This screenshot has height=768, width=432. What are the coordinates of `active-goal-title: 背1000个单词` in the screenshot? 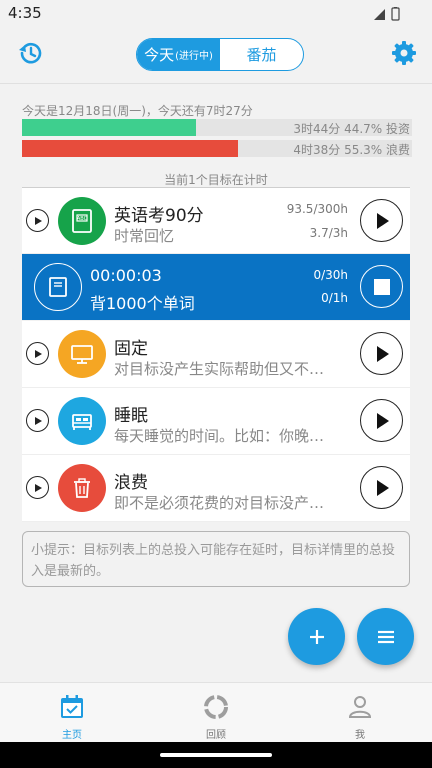 It's located at (142, 303).